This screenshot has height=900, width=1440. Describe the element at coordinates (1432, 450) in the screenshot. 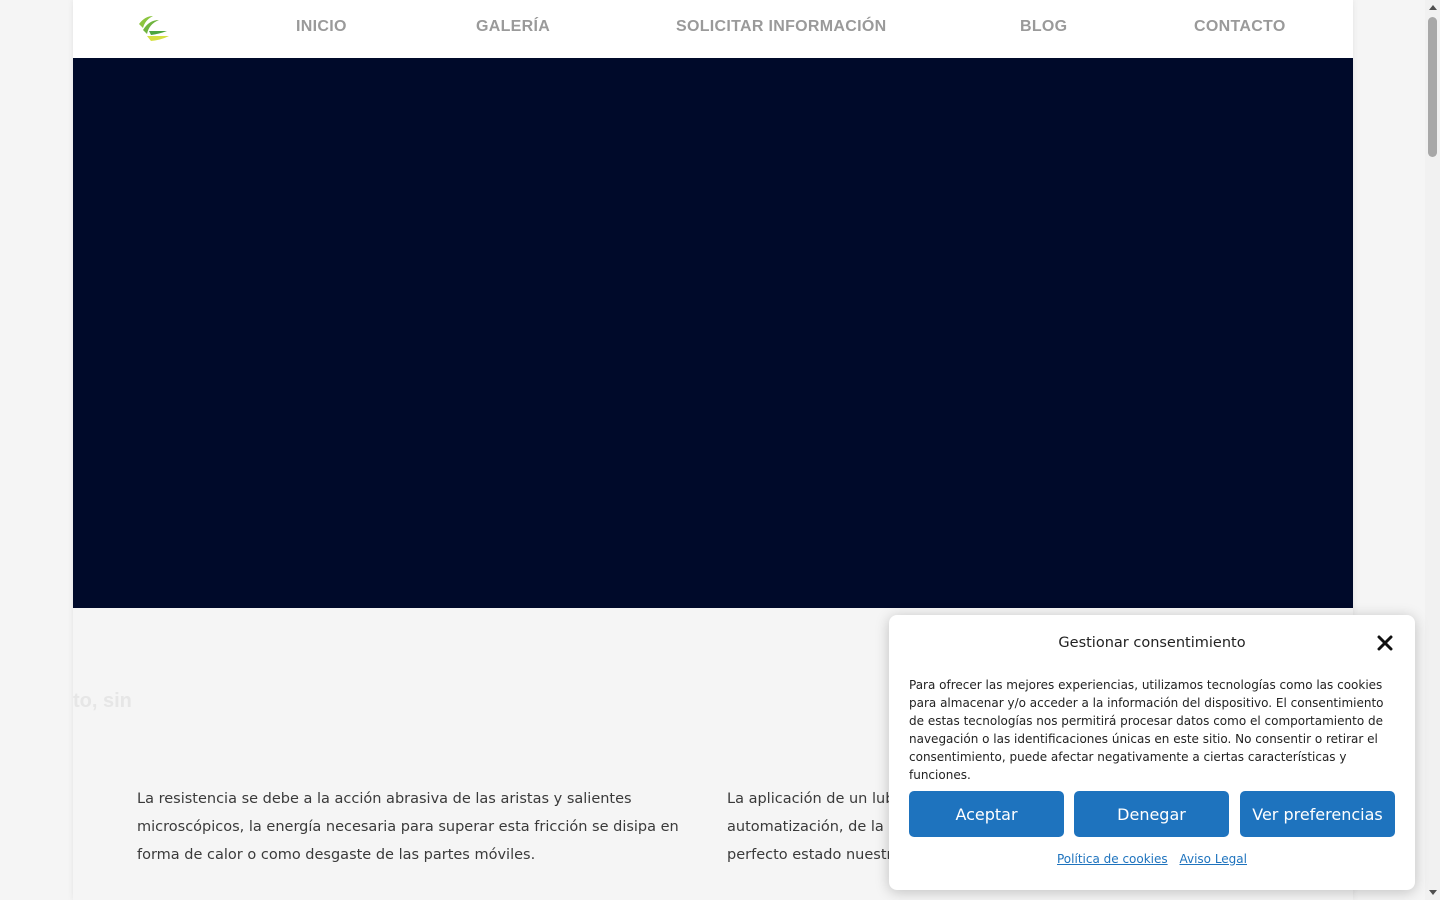

I see `page-scrollbar` at that location.